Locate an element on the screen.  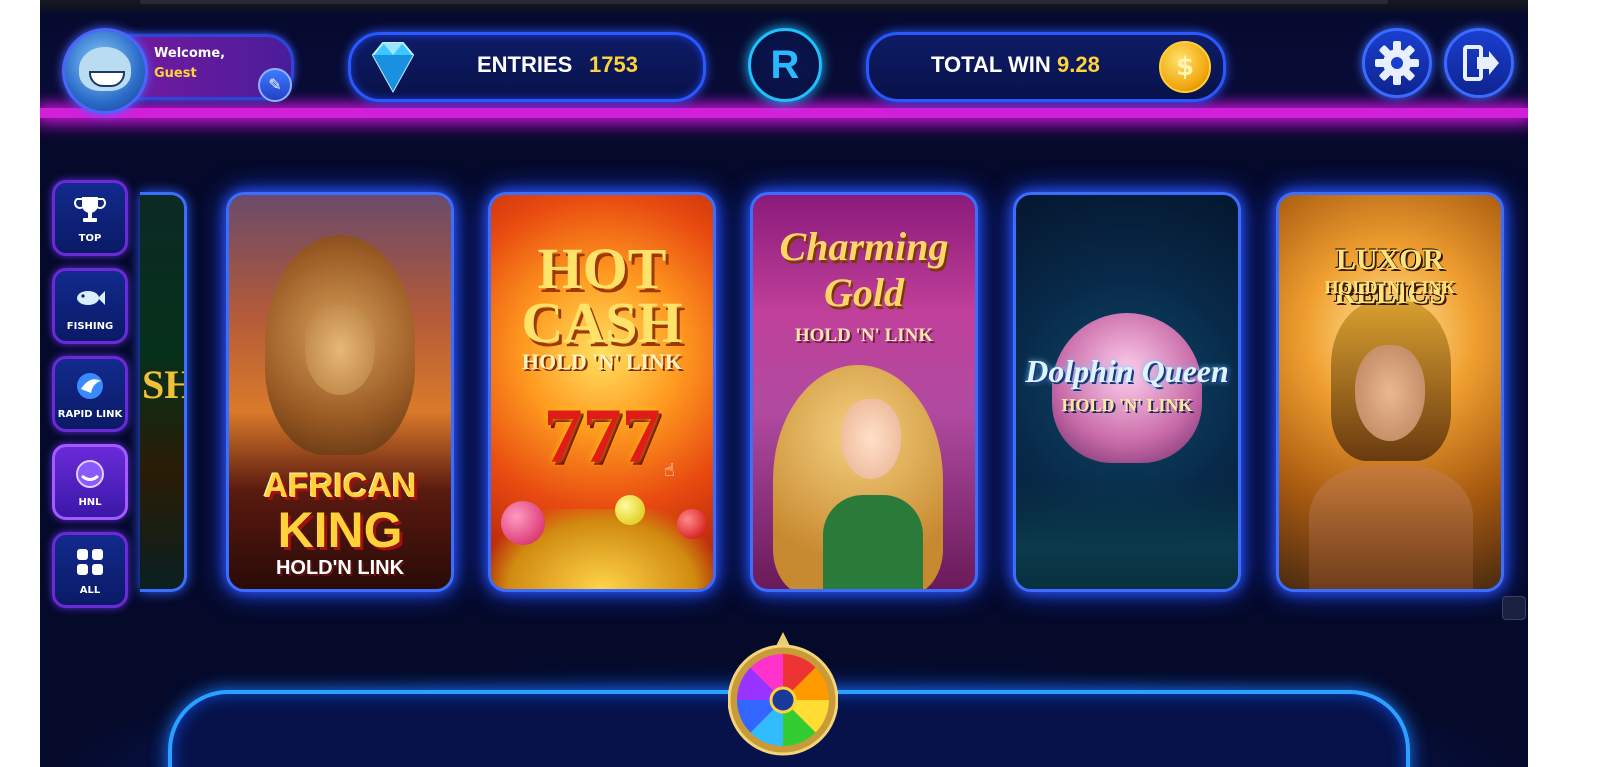
rapid-link-icon is located at coordinates (90, 386).